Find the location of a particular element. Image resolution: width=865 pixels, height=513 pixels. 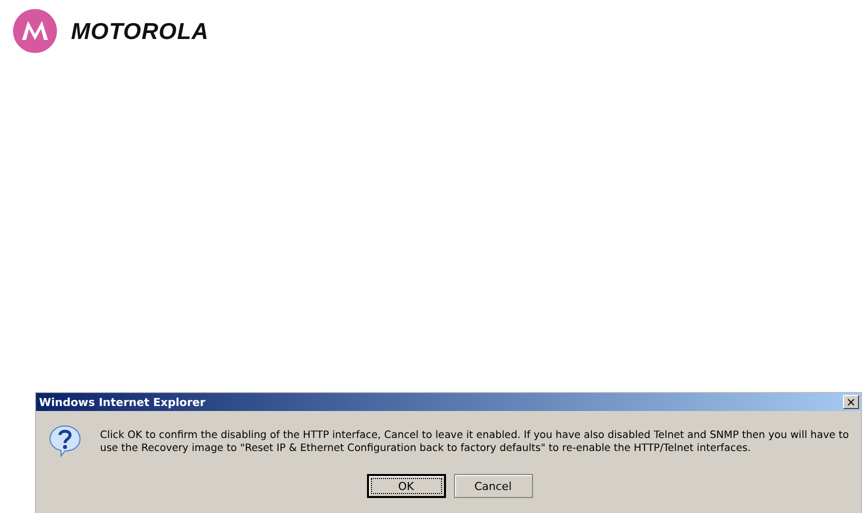

dialog-button: Cancel is located at coordinates (493, 486).